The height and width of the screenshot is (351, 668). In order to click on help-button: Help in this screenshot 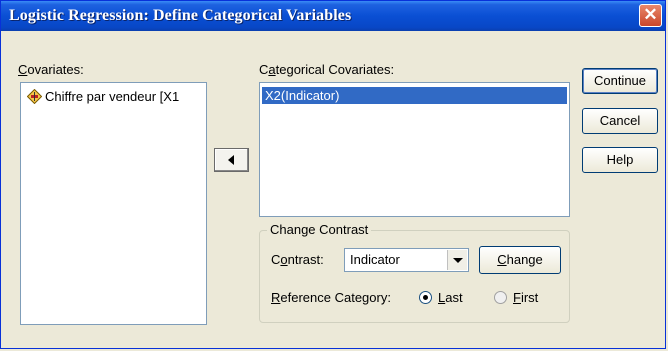, I will do `click(620, 160)`.